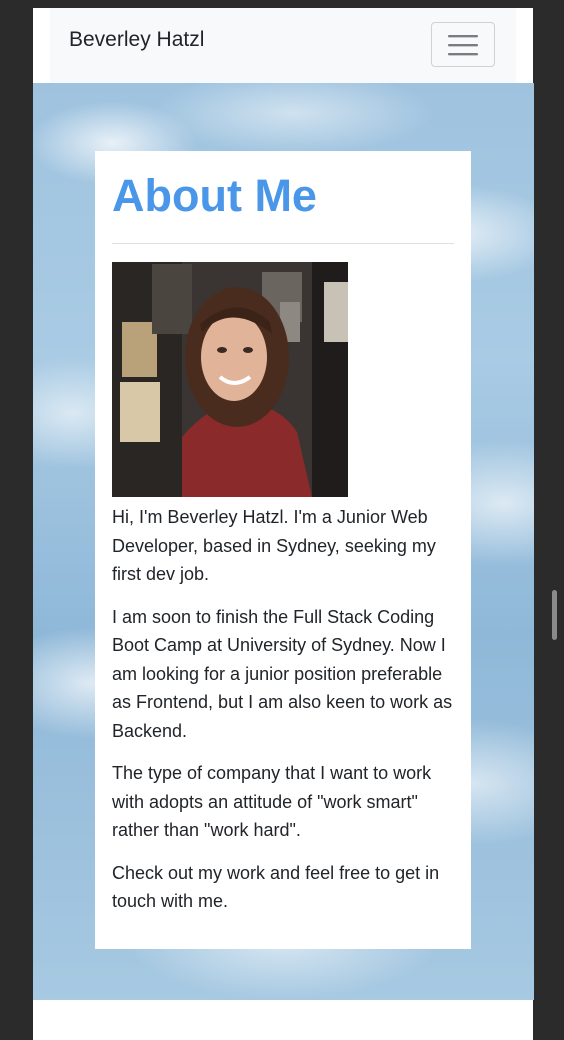  Describe the element at coordinates (230, 379) in the screenshot. I see `profile-photo` at that location.